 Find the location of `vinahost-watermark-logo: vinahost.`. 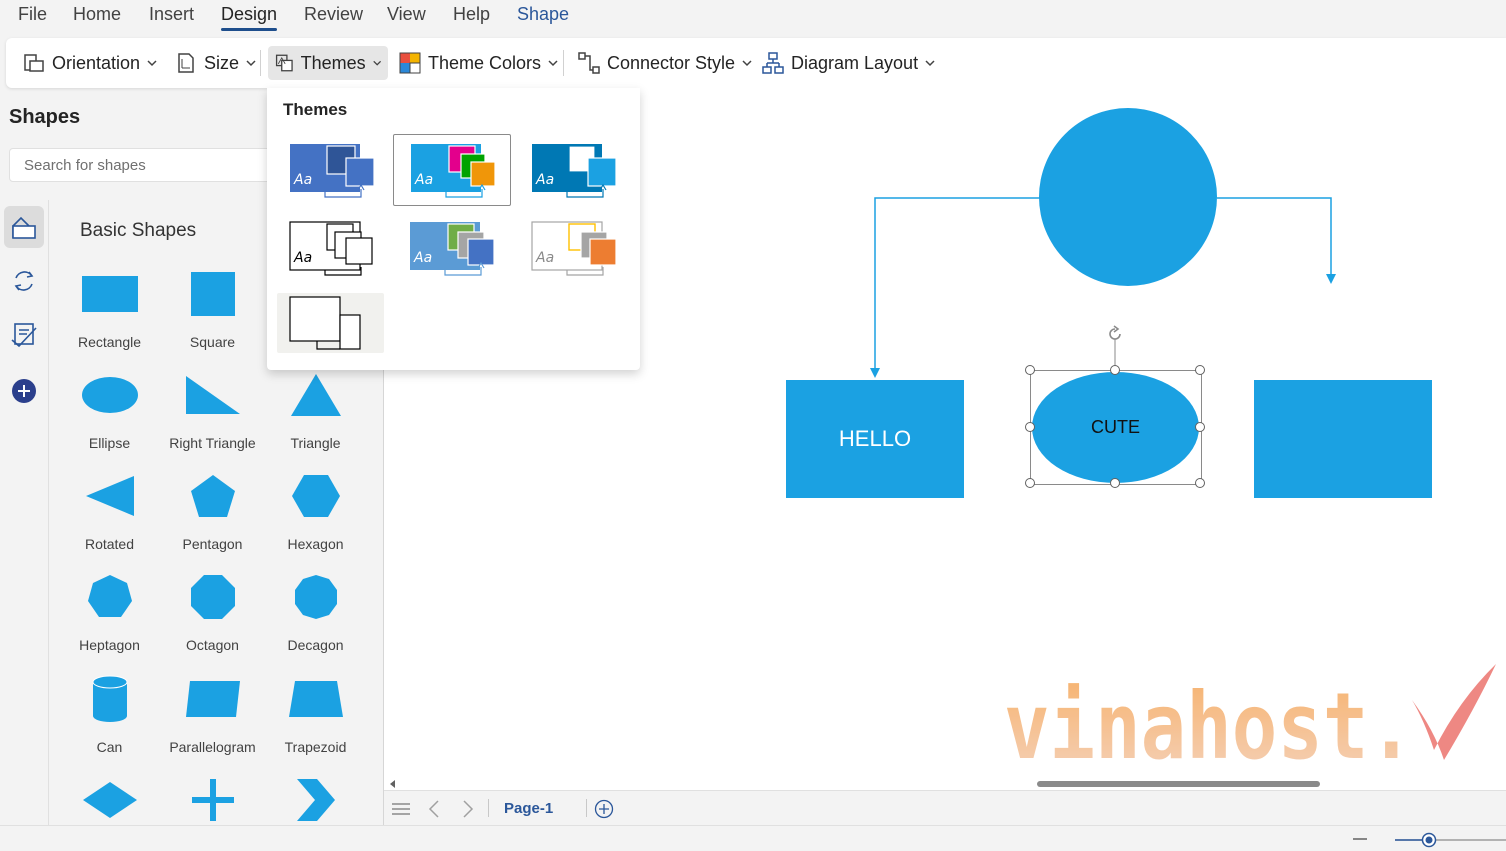

vinahost-watermark-logo: vinahost. is located at coordinates (1250, 717).